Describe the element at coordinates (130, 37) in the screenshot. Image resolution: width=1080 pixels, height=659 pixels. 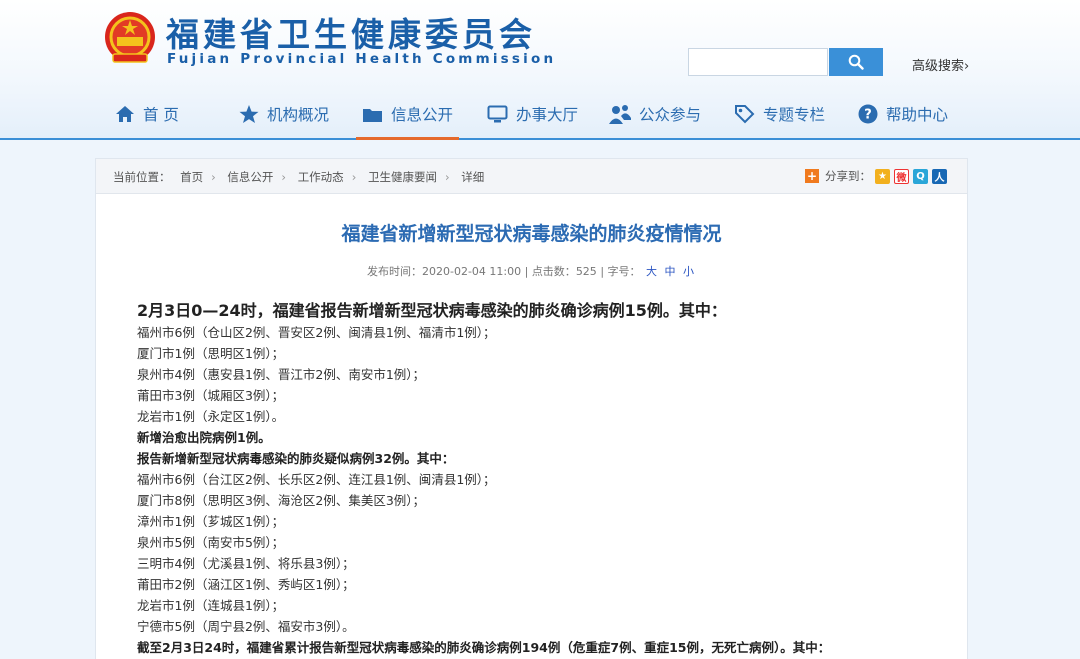
I see `national-emblem-icon` at that location.